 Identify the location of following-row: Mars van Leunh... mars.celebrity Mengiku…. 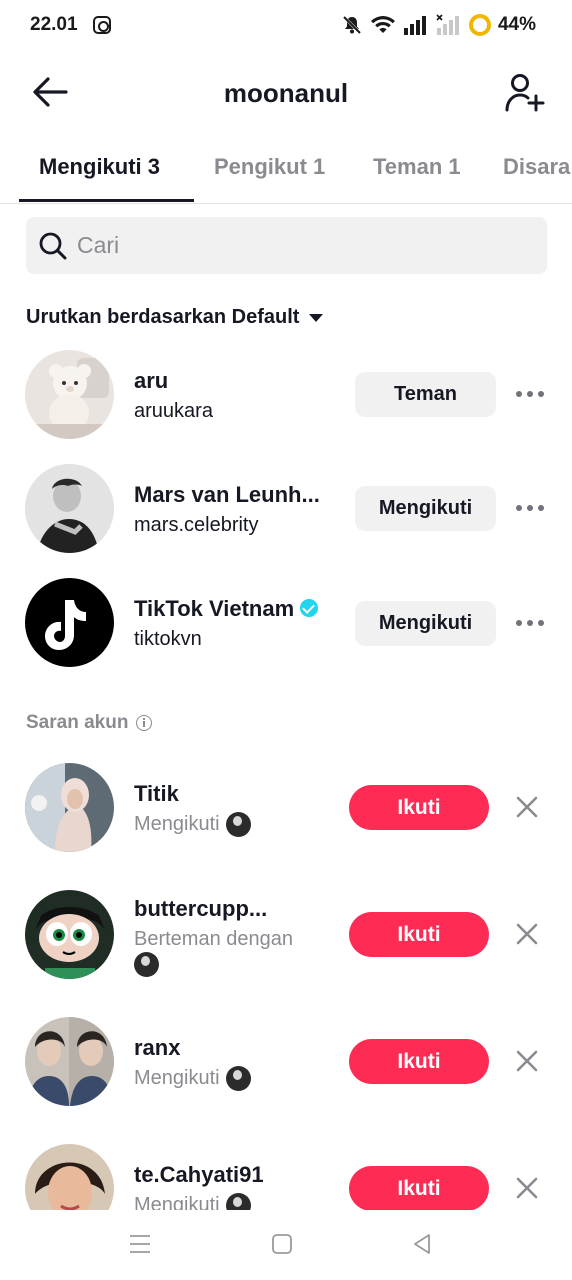
(286, 514).